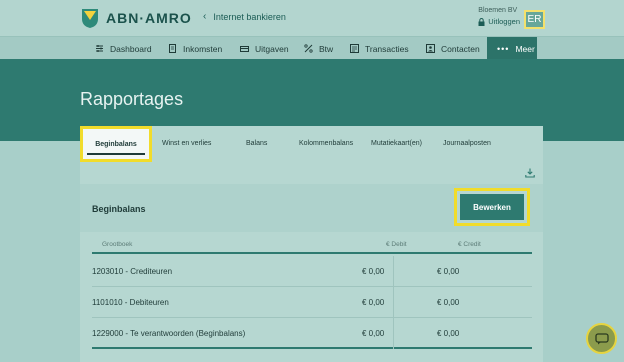 The width and height of the screenshot is (624, 362). I want to click on edit-button-highlight: Bewerken, so click(492, 207).